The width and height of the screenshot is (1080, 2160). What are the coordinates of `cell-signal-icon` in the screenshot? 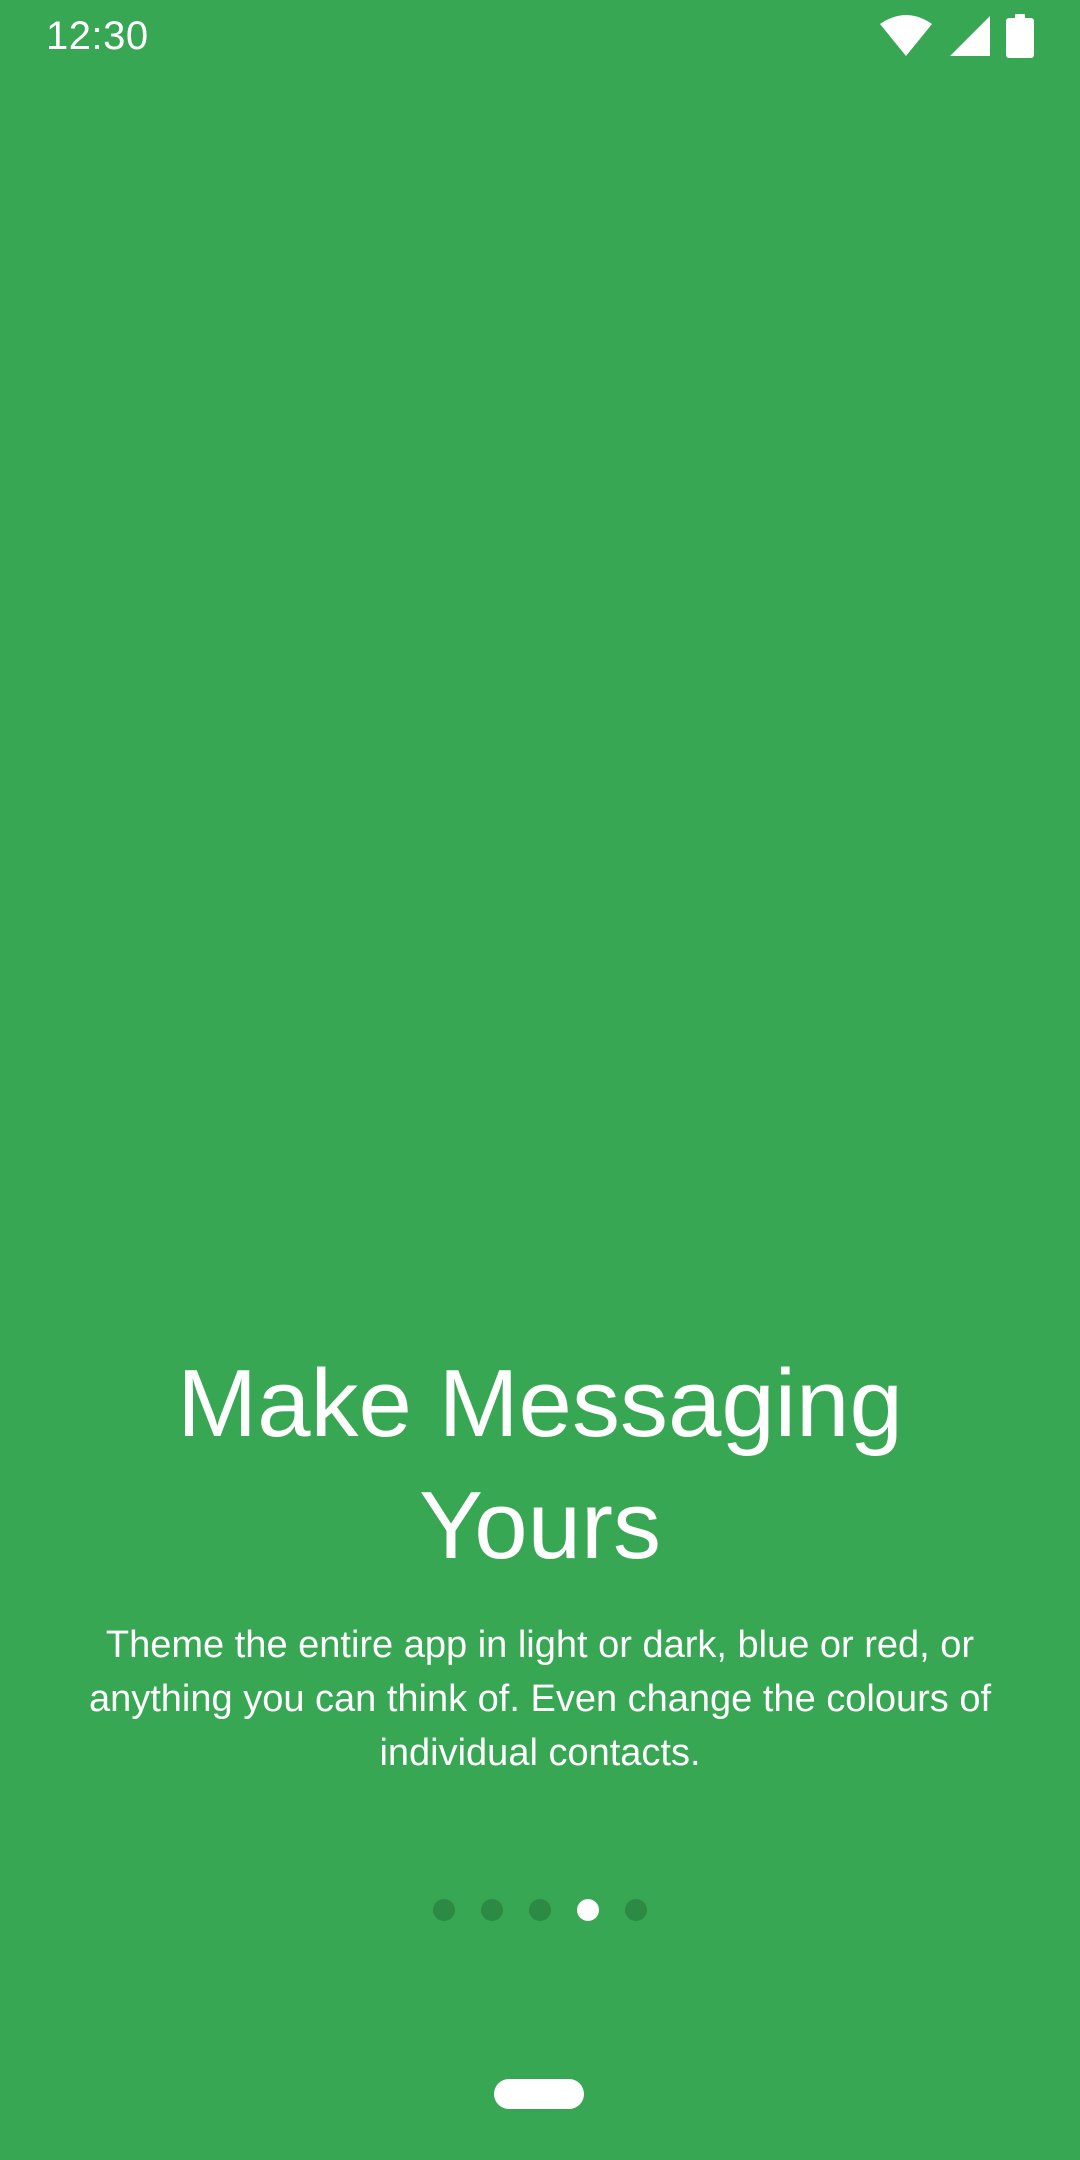 It's located at (970, 36).